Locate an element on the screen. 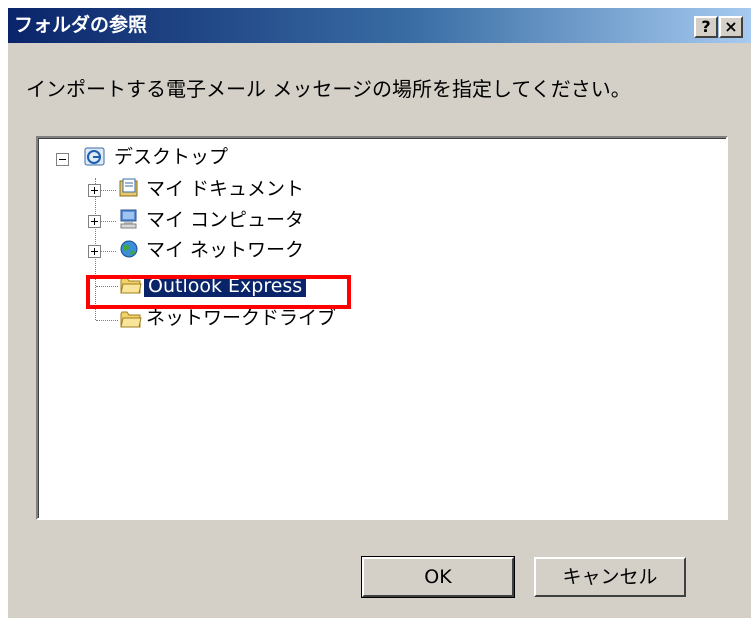  tree-item-my-documents: マイ ドキュメント is located at coordinates (225, 189).